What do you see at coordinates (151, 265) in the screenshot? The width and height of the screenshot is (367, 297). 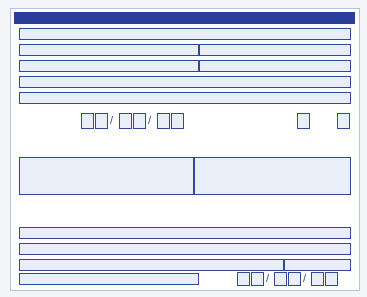 I see `sec2-field-row-3a` at bounding box center [151, 265].